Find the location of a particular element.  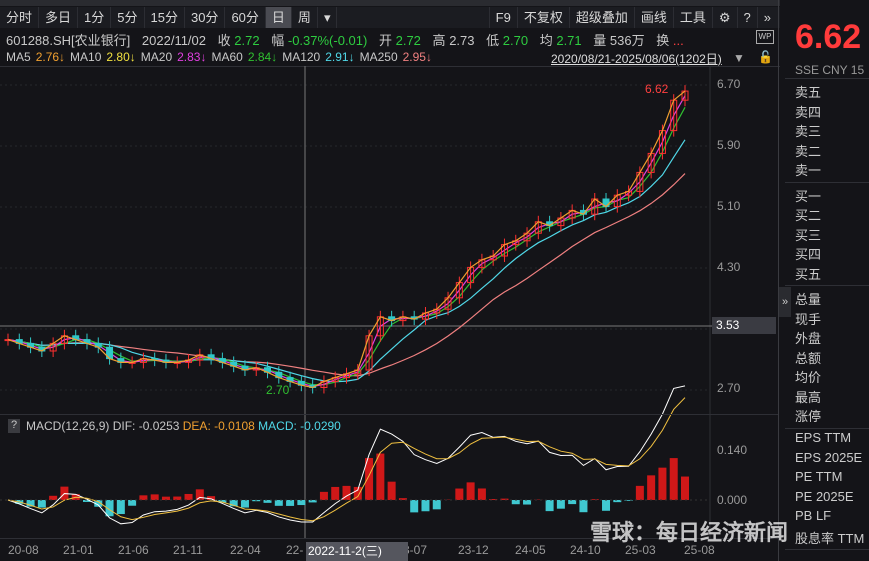

fin-row: PE TTM is located at coordinates (819, 476).